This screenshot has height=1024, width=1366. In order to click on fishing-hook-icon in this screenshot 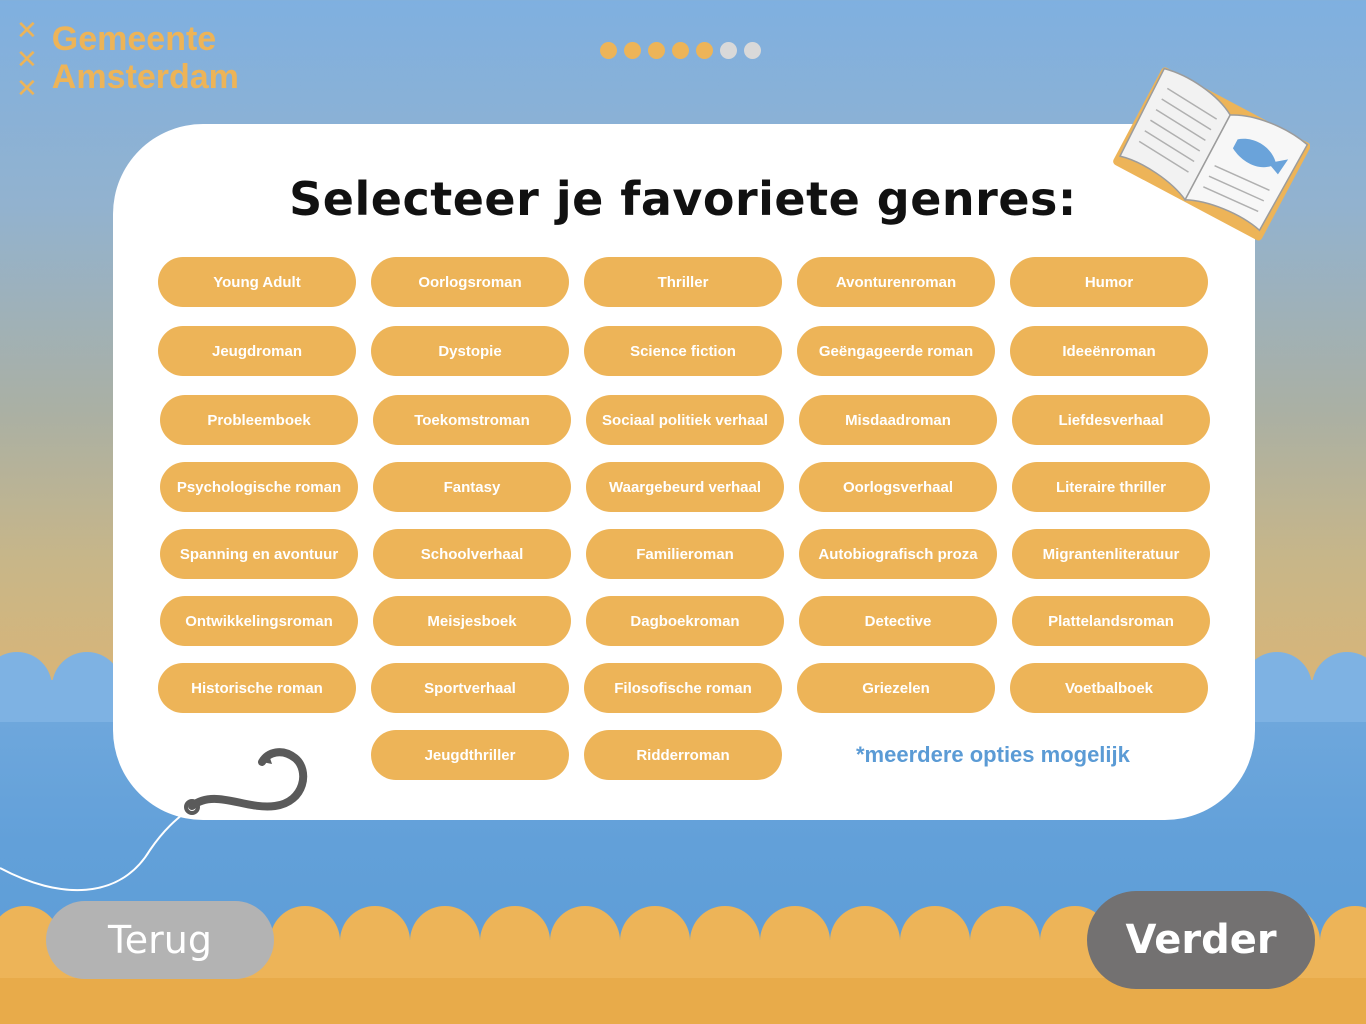, I will do `click(154, 820)`.